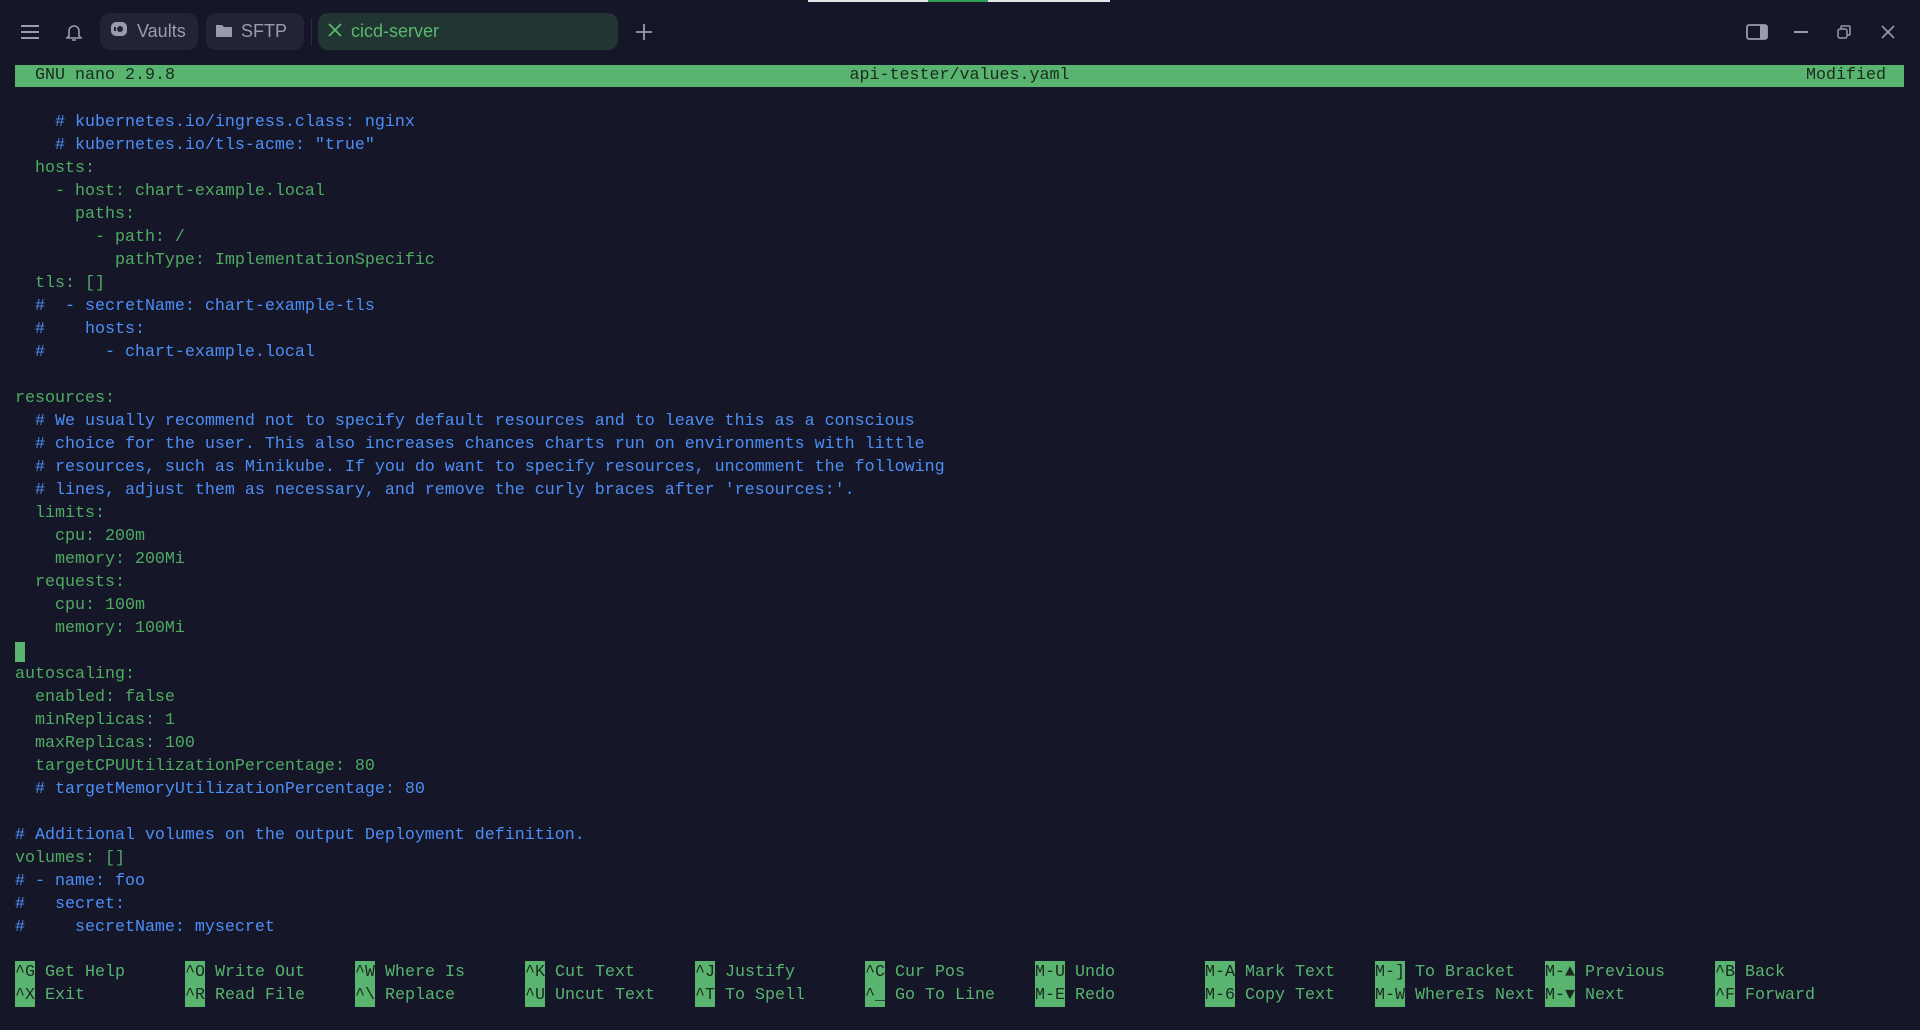 Image resolution: width=1920 pixels, height=1030 pixels. Describe the element at coordinates (195, 995) in the screenshot. I see `shortcut-key: ^R` at that location.